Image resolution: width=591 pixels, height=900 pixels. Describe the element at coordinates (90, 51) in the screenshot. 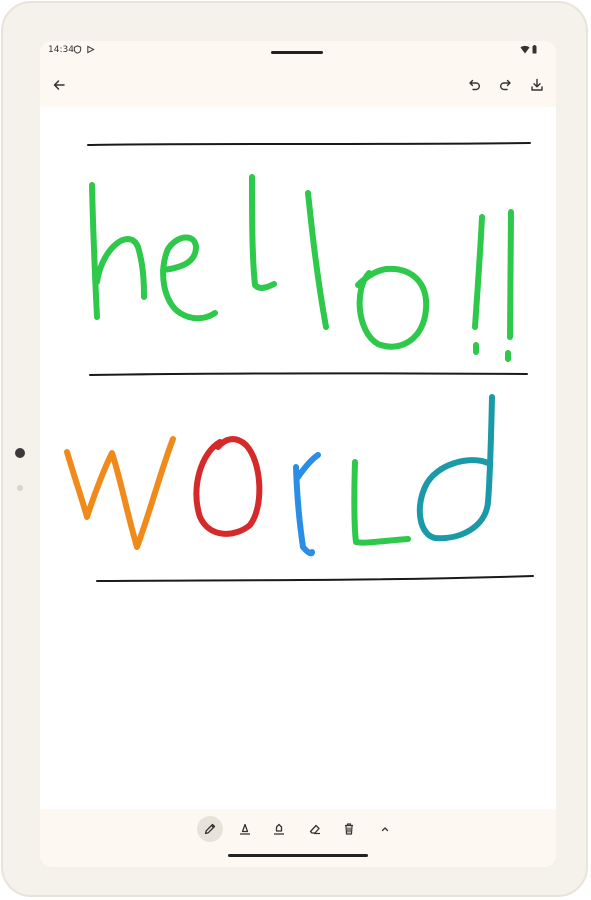

I see `play-icon` at that location.